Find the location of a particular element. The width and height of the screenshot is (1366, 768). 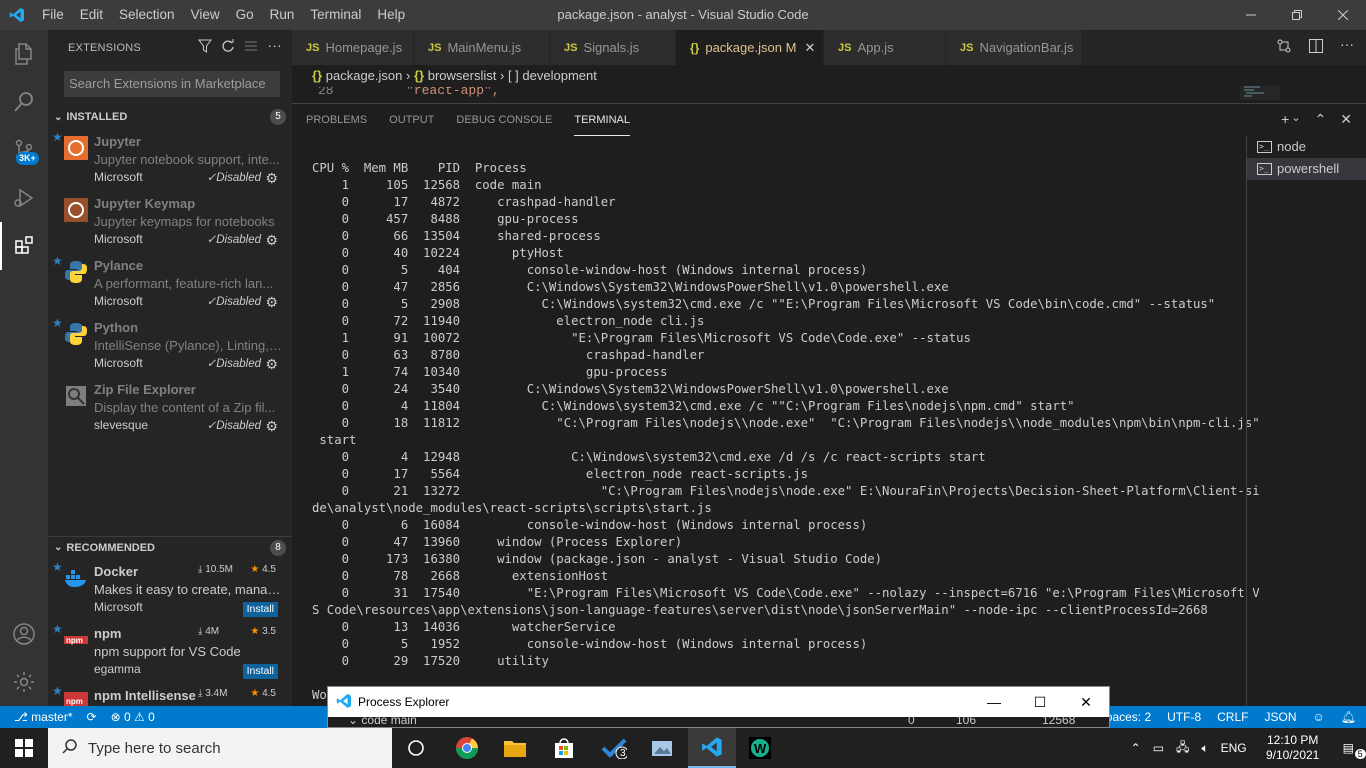

new-terminal-icon: + is located at coordinates (1285, 119).